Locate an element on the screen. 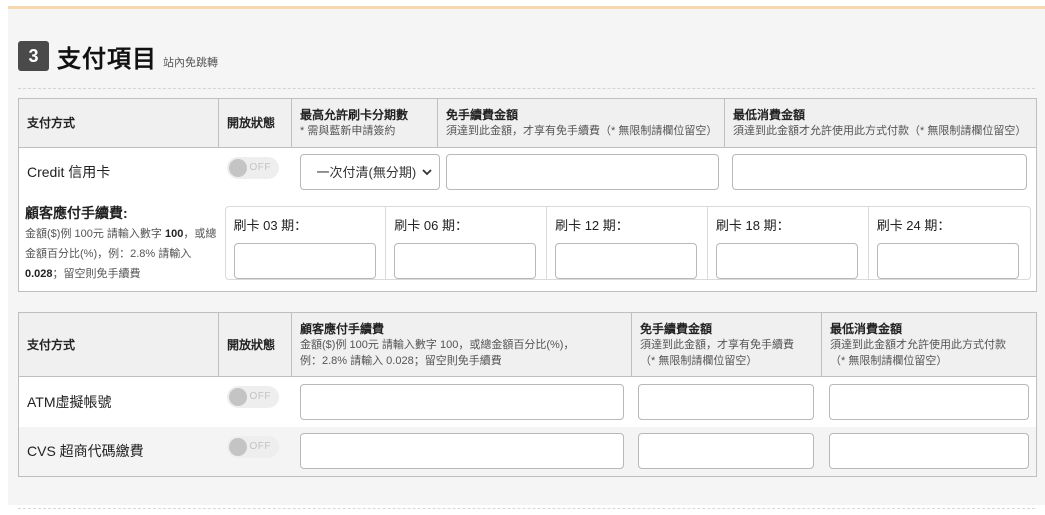  credit-min-amount-input is located at coordinates (879, 171).